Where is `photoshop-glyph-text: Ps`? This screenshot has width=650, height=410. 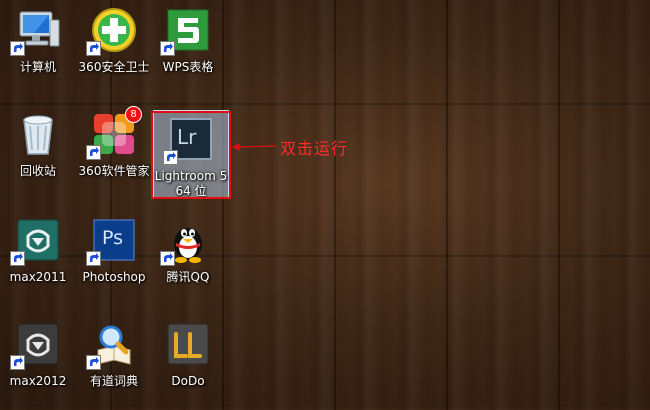 photoshop-glyph-text: Ps is located at coordinates (113, 238).